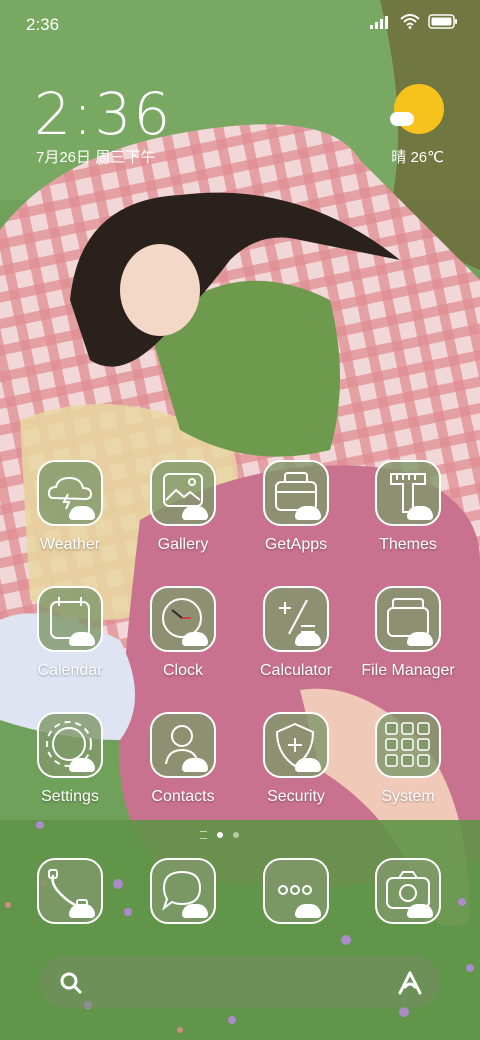  What do you see at coordinates (408, 670) in the screenshot?
I see `app-label: File Manager` at bounding box center [408, 670].